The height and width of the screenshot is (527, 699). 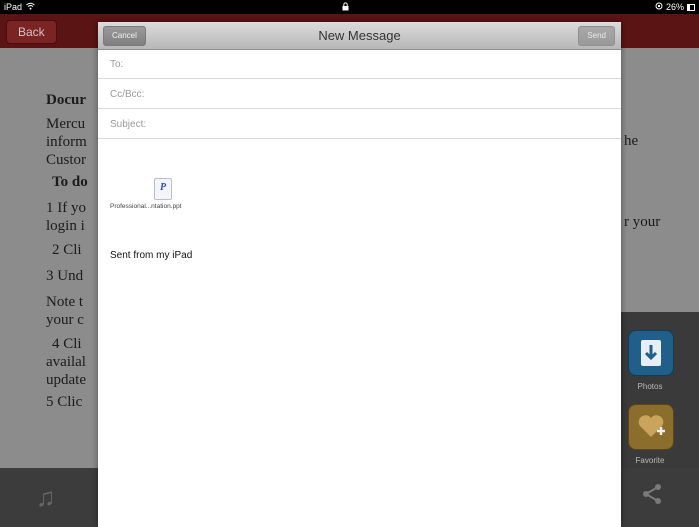 I want to click on cc-bcc-field: Cc/Bcc:, so click(x=359, y=94).